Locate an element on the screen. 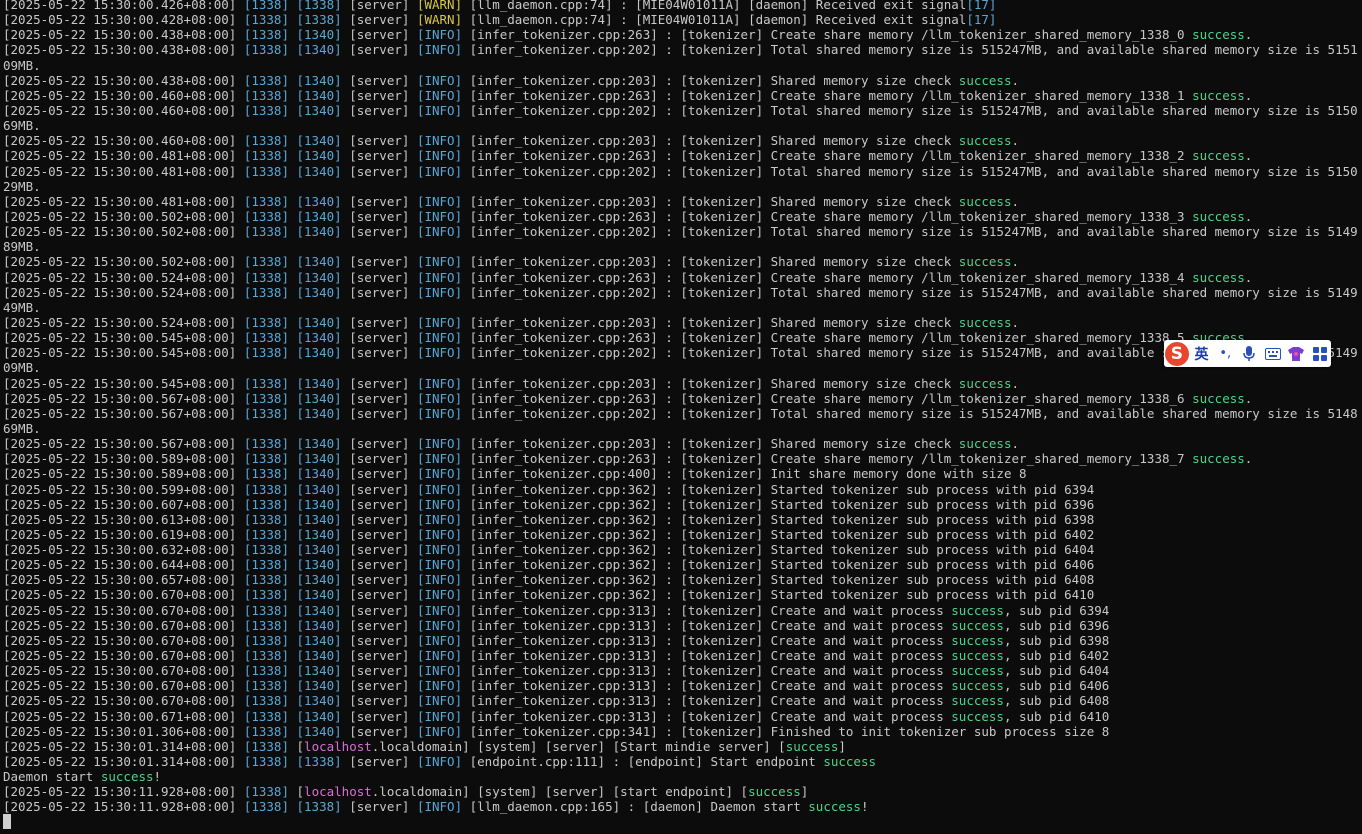 This screenshot has height=834, width=1362. log-line: 29MB. is located at coordinates (682, 186).